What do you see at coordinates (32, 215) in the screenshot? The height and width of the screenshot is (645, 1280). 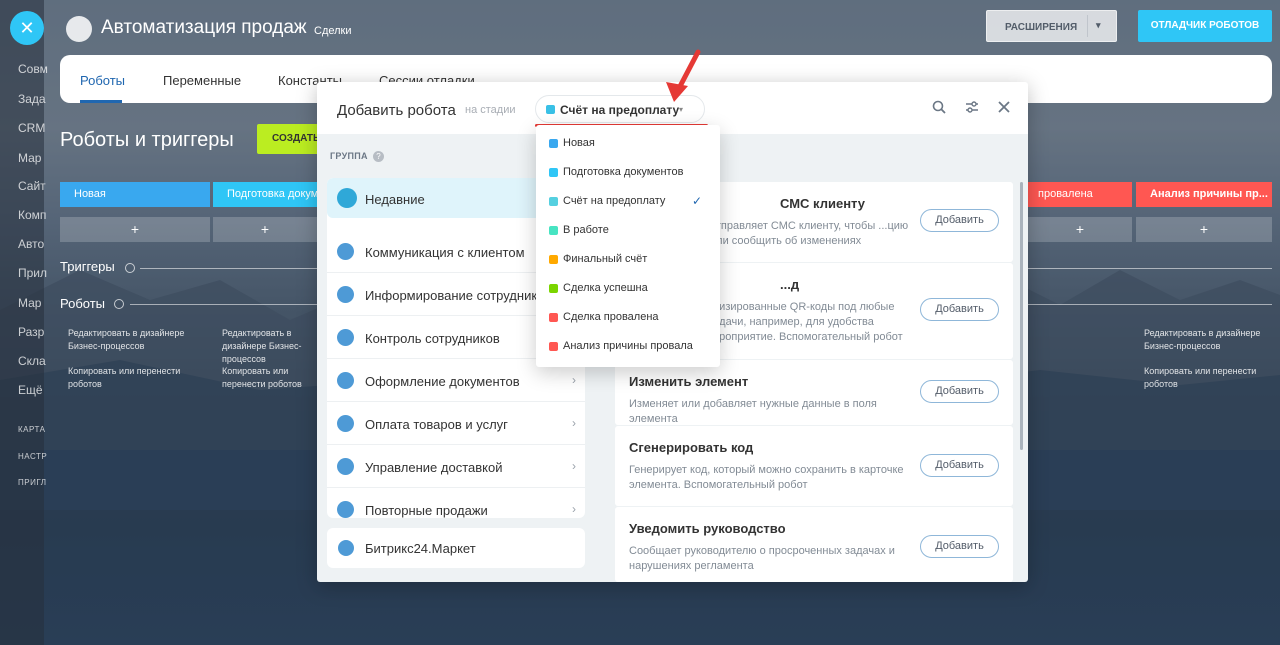 I see `sidebar-item: Комп` at bounding box center [32, 215].